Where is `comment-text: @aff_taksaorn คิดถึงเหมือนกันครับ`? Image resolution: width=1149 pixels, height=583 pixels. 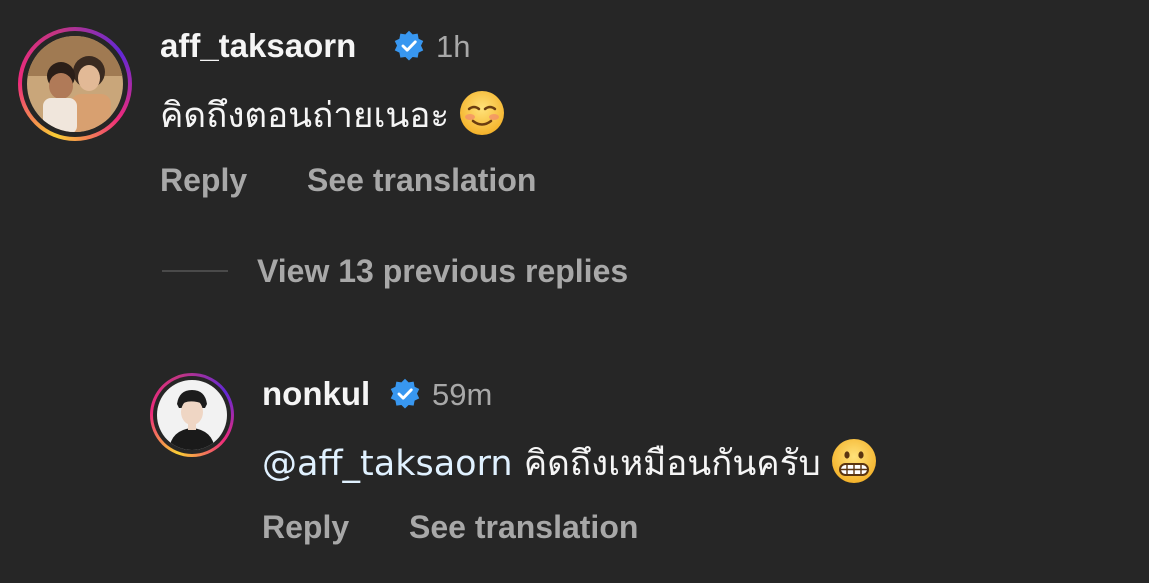 comment-text: @aff_taksaorn คิดถึงเหมือนกันครับ is located at coordinates (569, 463).